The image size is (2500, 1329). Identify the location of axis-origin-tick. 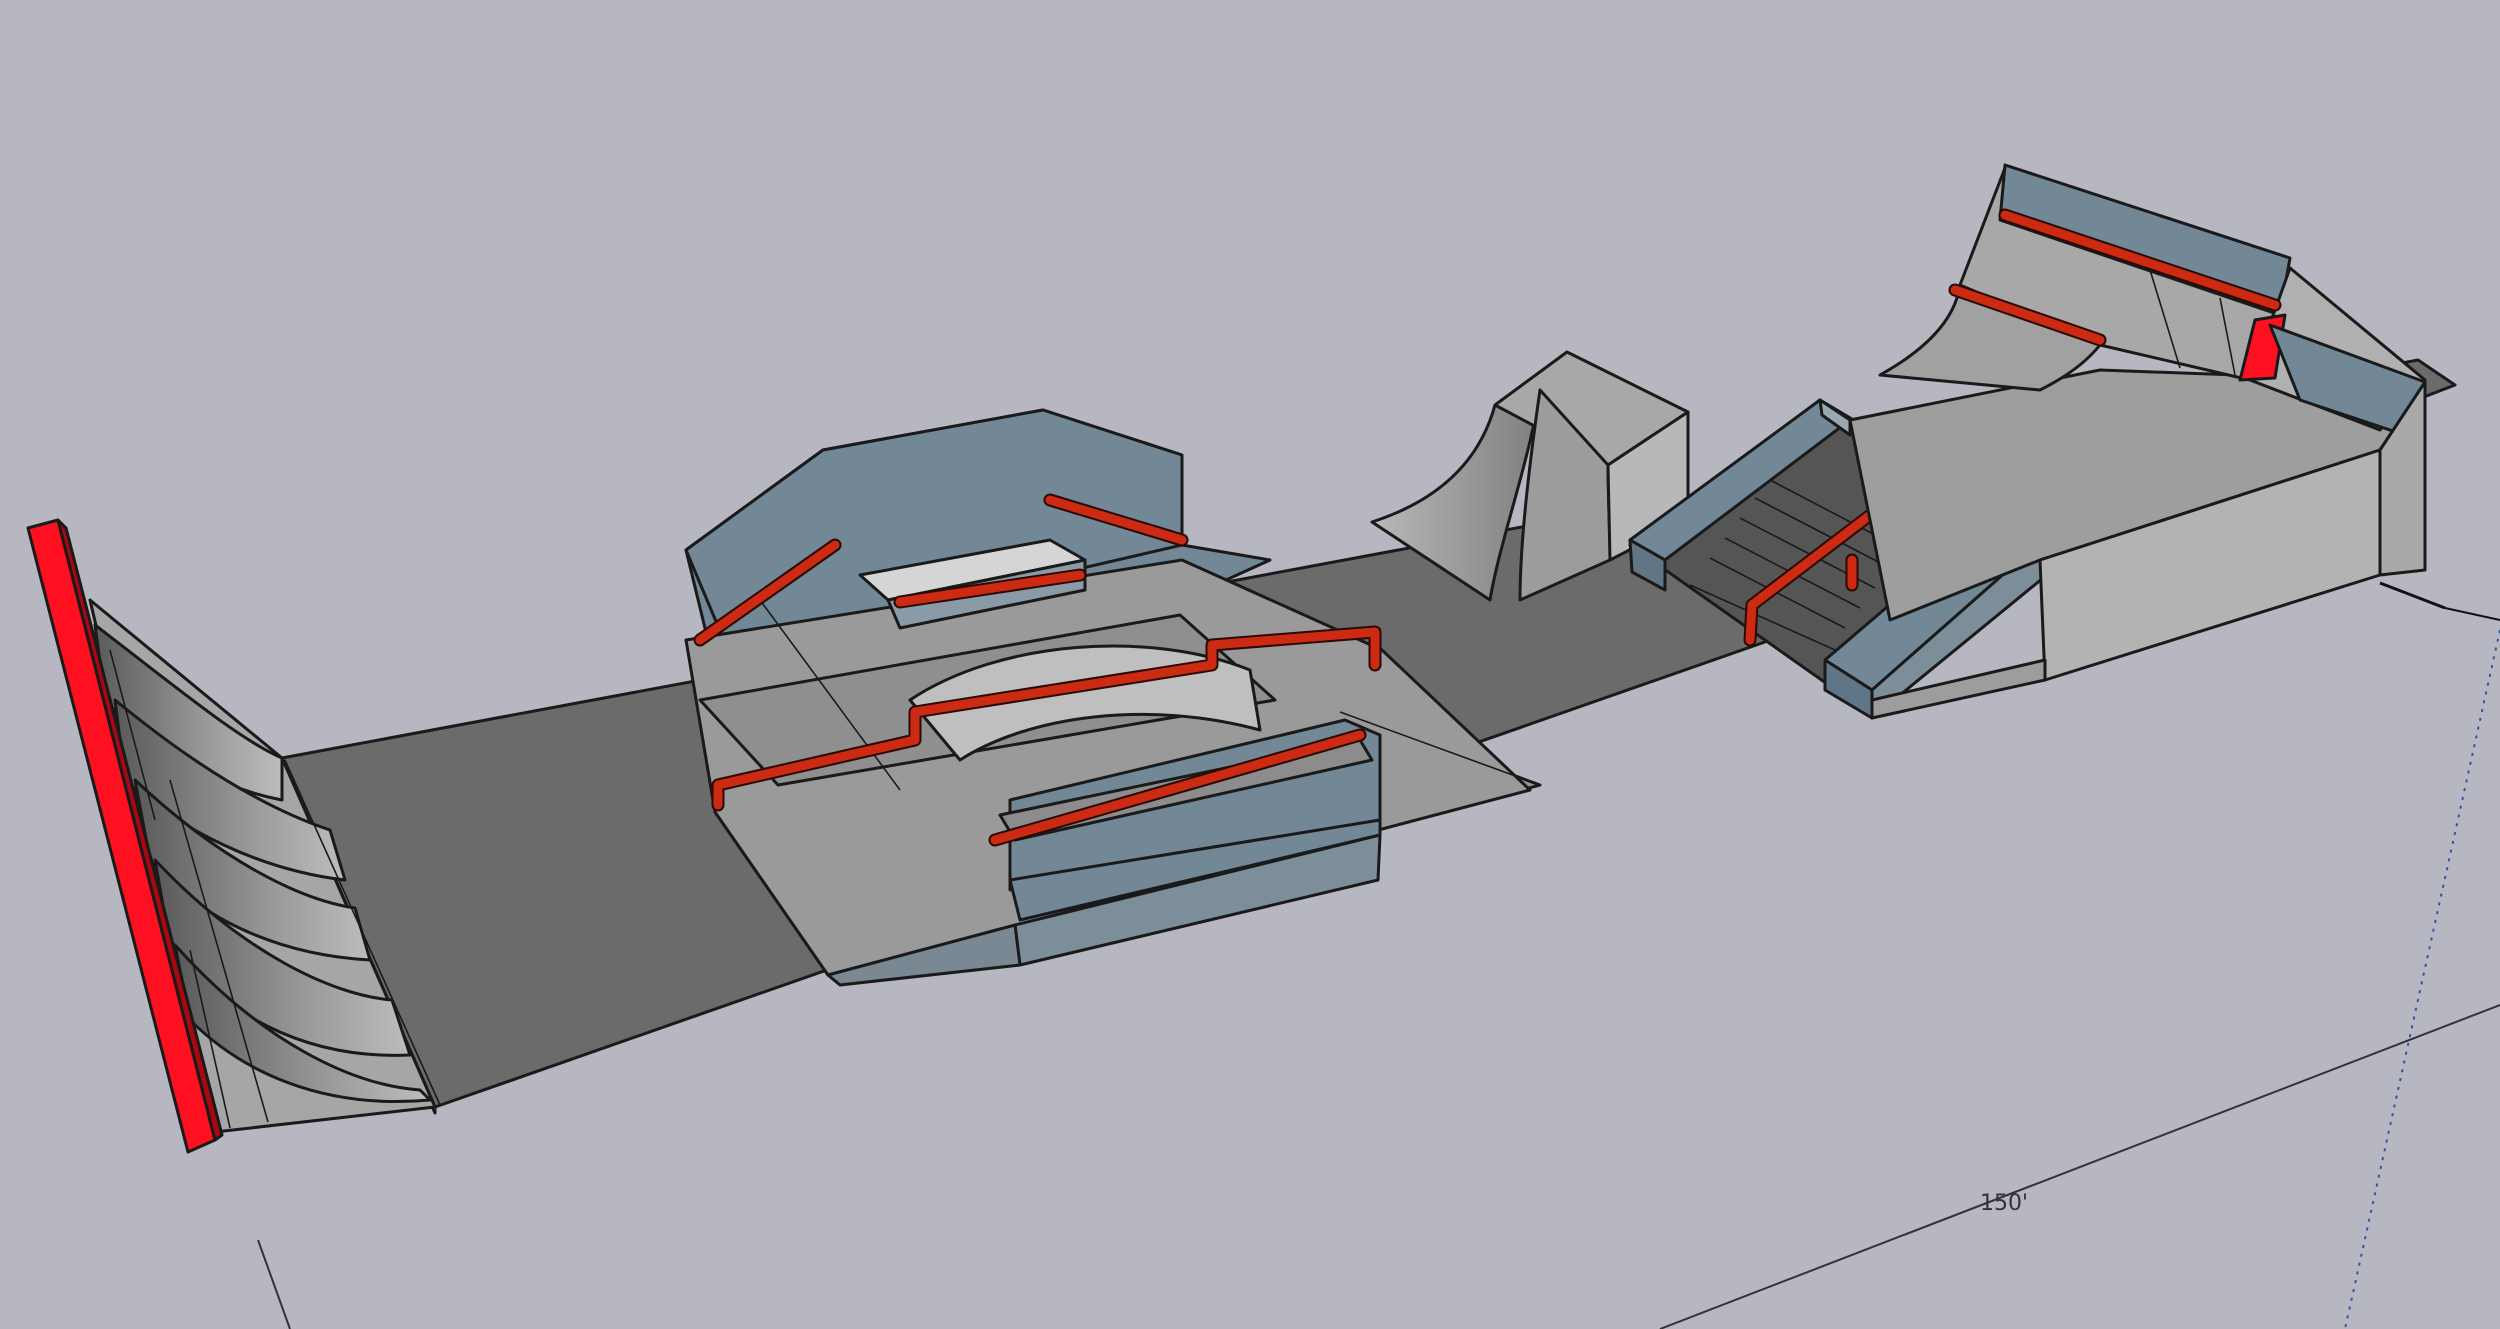
(2412, 595).